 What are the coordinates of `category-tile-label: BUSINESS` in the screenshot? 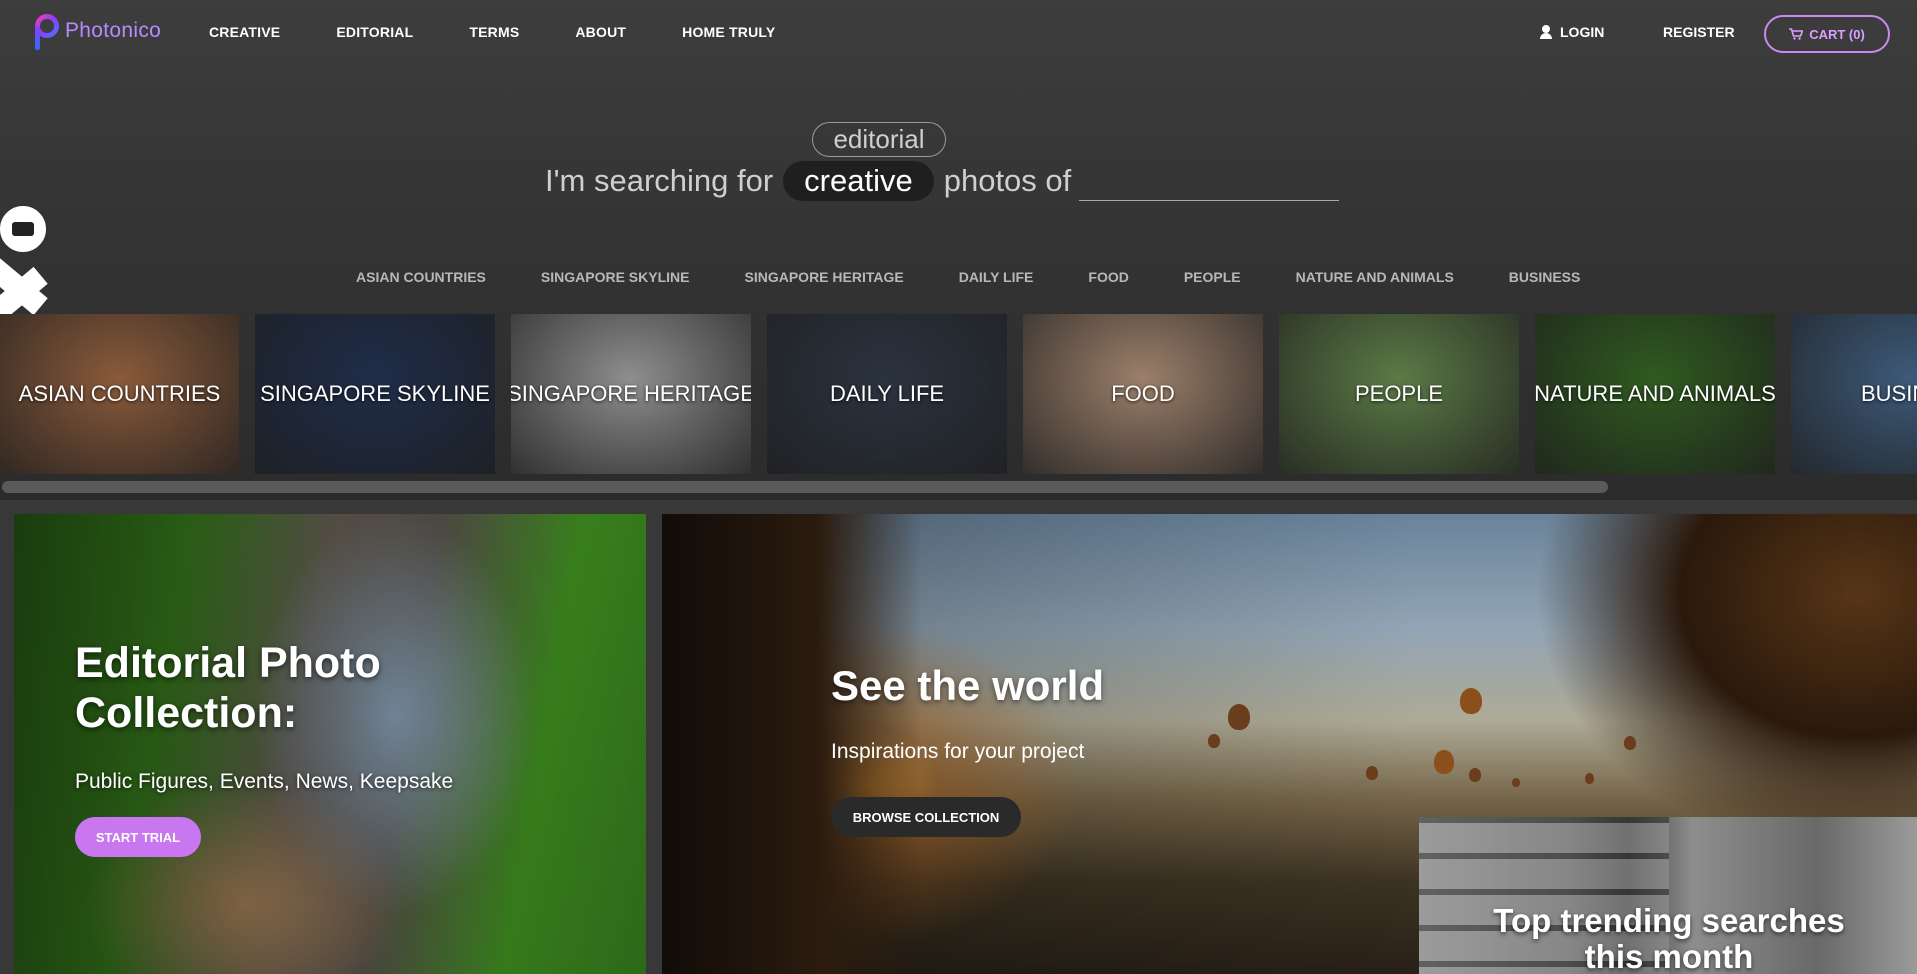 It's located at (1889, 393).